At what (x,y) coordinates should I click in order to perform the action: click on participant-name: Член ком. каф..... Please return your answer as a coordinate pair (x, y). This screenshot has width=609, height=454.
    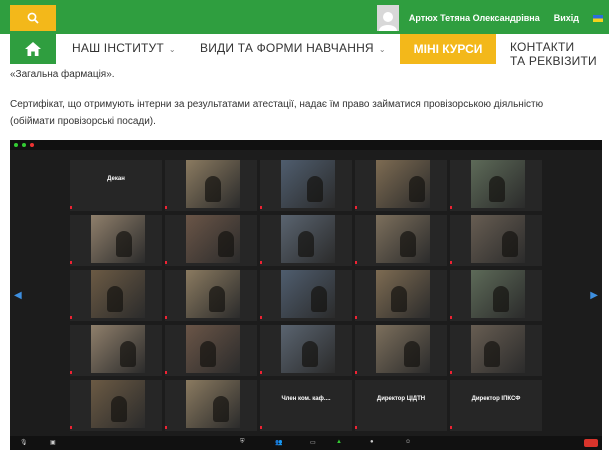
    Looking at the image, I should click on (306, 399).